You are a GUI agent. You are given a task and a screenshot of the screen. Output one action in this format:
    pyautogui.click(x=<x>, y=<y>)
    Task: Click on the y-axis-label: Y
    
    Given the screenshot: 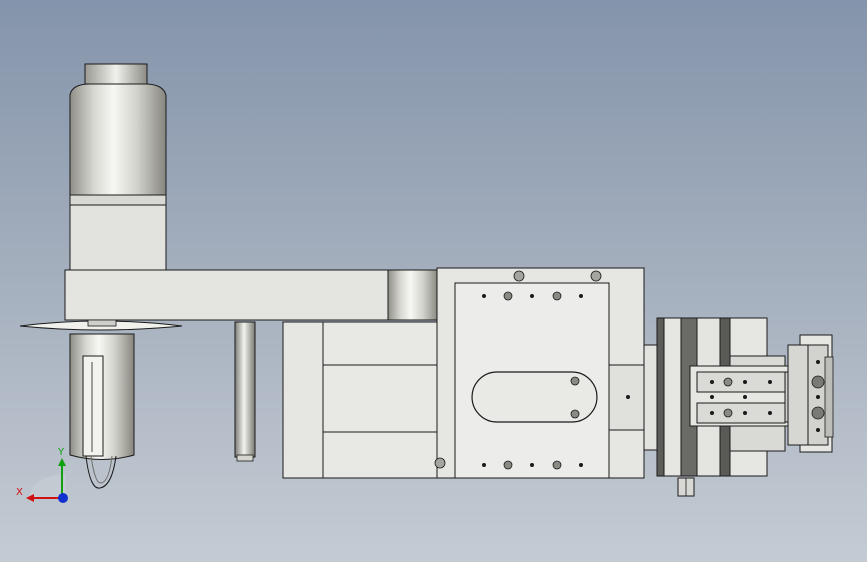 What is the action you would take?
    pyautogui.click(x=61, y=452)
    